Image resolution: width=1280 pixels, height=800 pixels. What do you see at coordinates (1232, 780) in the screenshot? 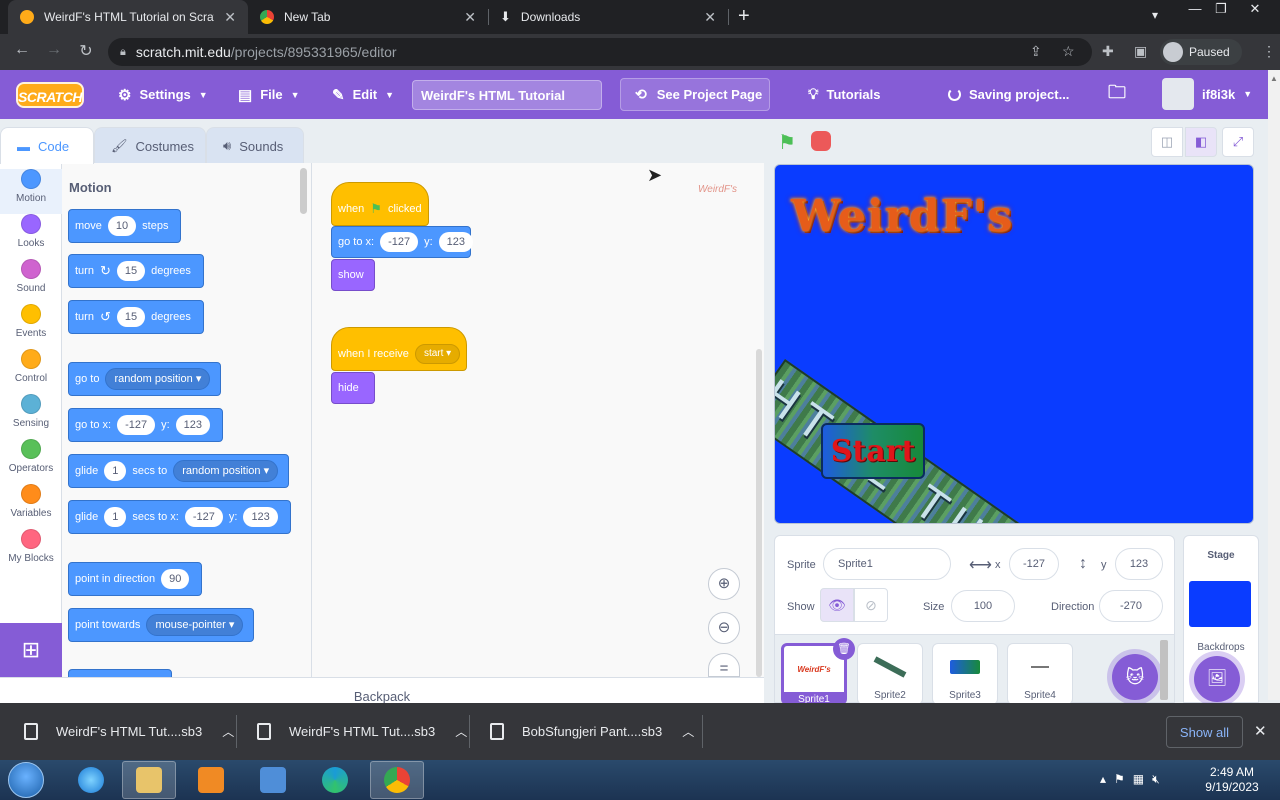
I see `system-clock: 2:49 AM 9/19/2023` at bounding box center [1232, 780].